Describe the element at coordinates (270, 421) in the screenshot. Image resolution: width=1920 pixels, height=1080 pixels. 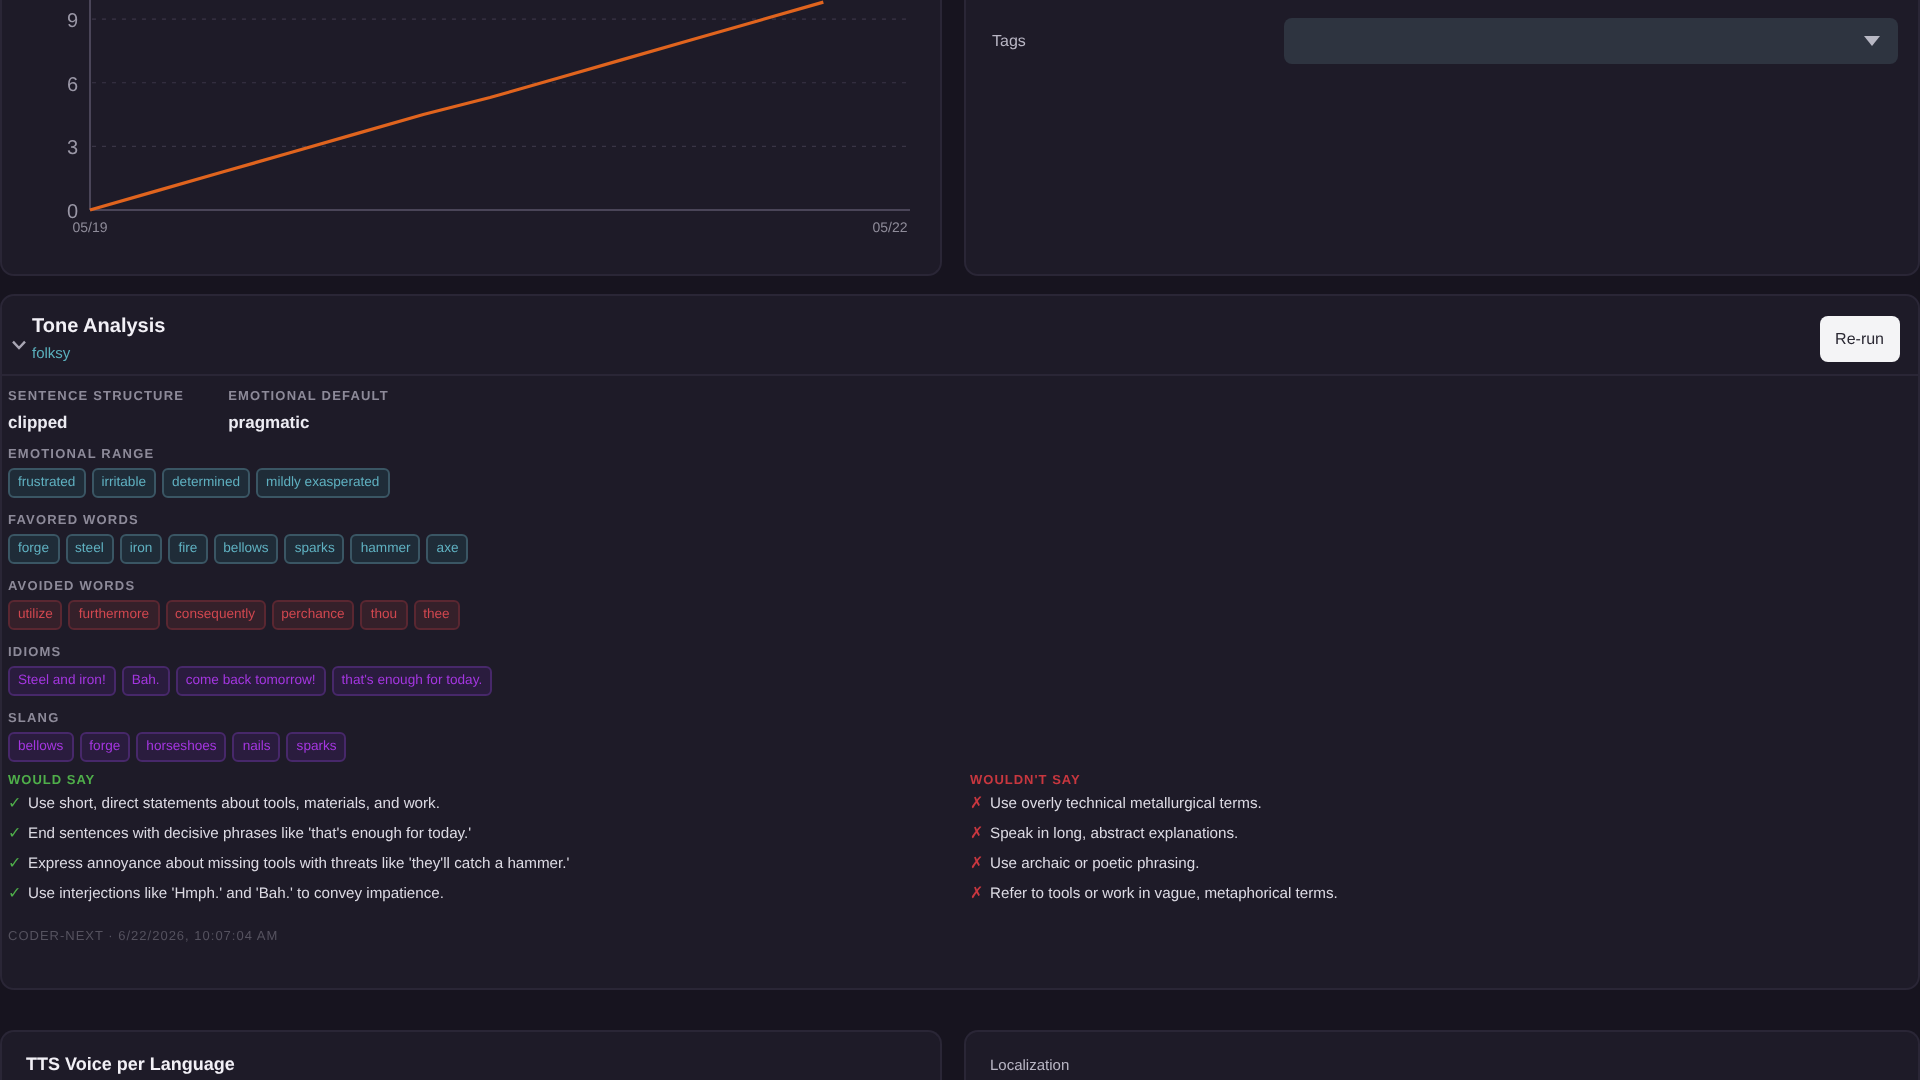
I see `field-value: pragmatic` at that location.